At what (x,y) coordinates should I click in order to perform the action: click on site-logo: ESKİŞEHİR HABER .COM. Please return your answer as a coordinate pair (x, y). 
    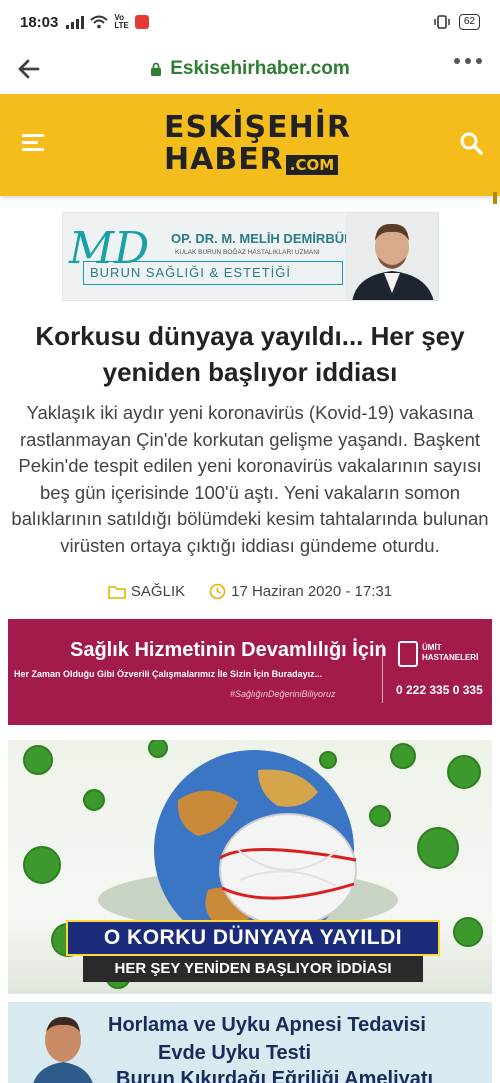
    Looking at the image, I should click on (257, 145).